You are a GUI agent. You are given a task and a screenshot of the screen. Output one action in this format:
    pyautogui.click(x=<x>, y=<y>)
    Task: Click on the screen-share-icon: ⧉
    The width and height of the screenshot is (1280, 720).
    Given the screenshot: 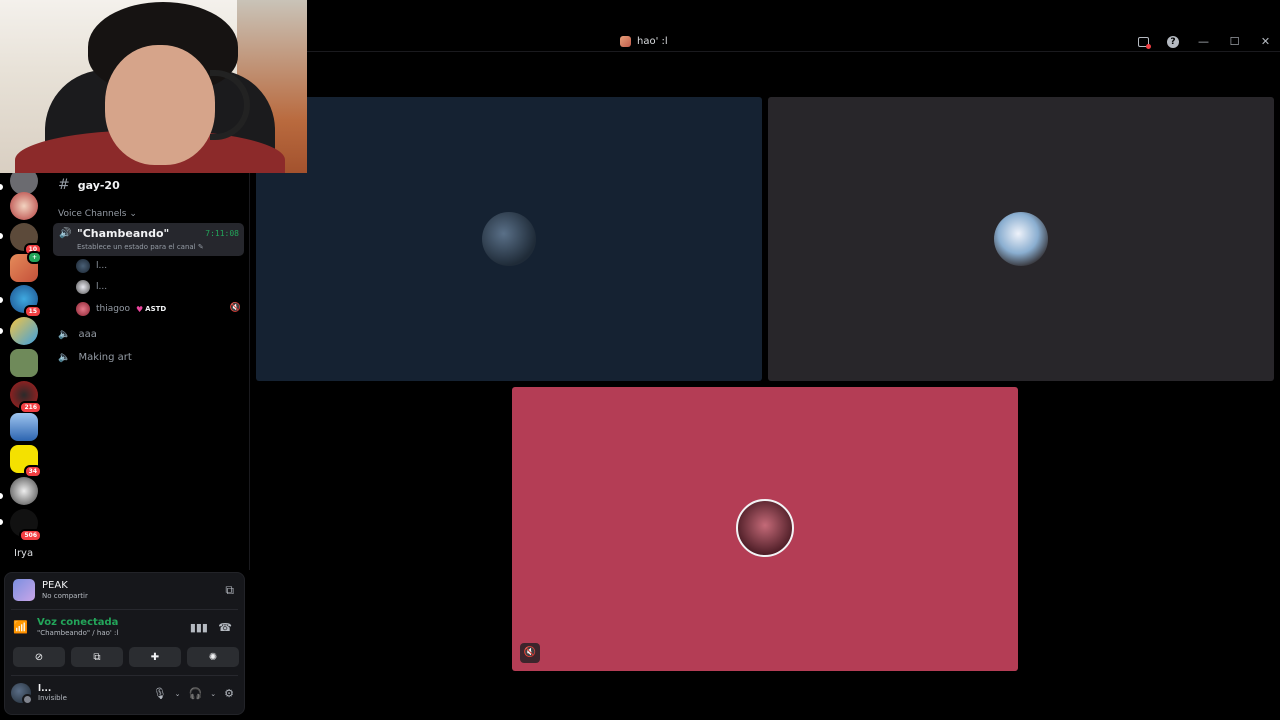 What is the action you would take?
    pyautogui.click(x=229, y=590)
    